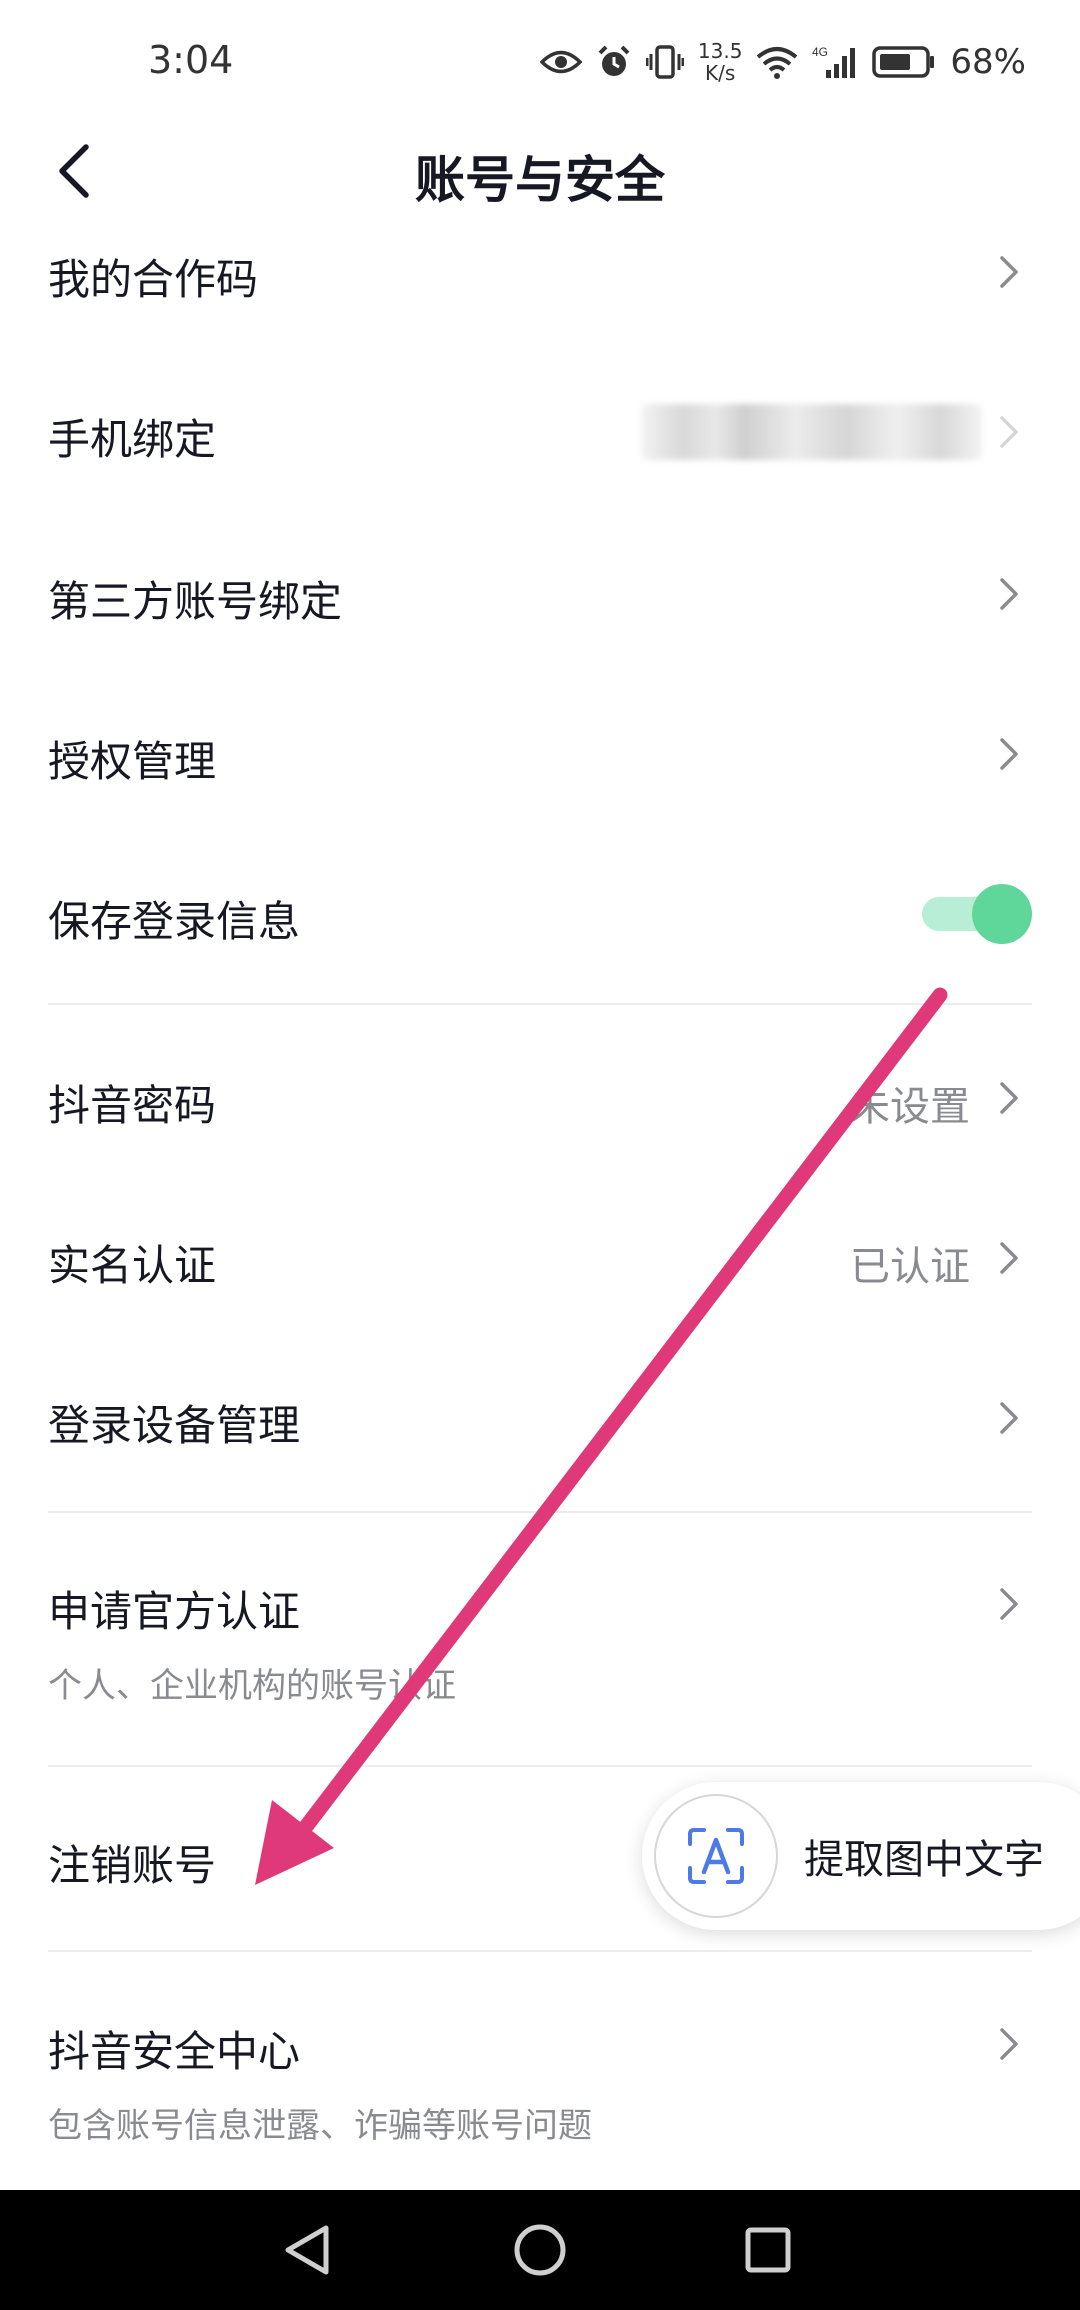  Describe the element at coordinates (132, 1105) in the screenshot. I see `password-label: 抖音密码` at that location.